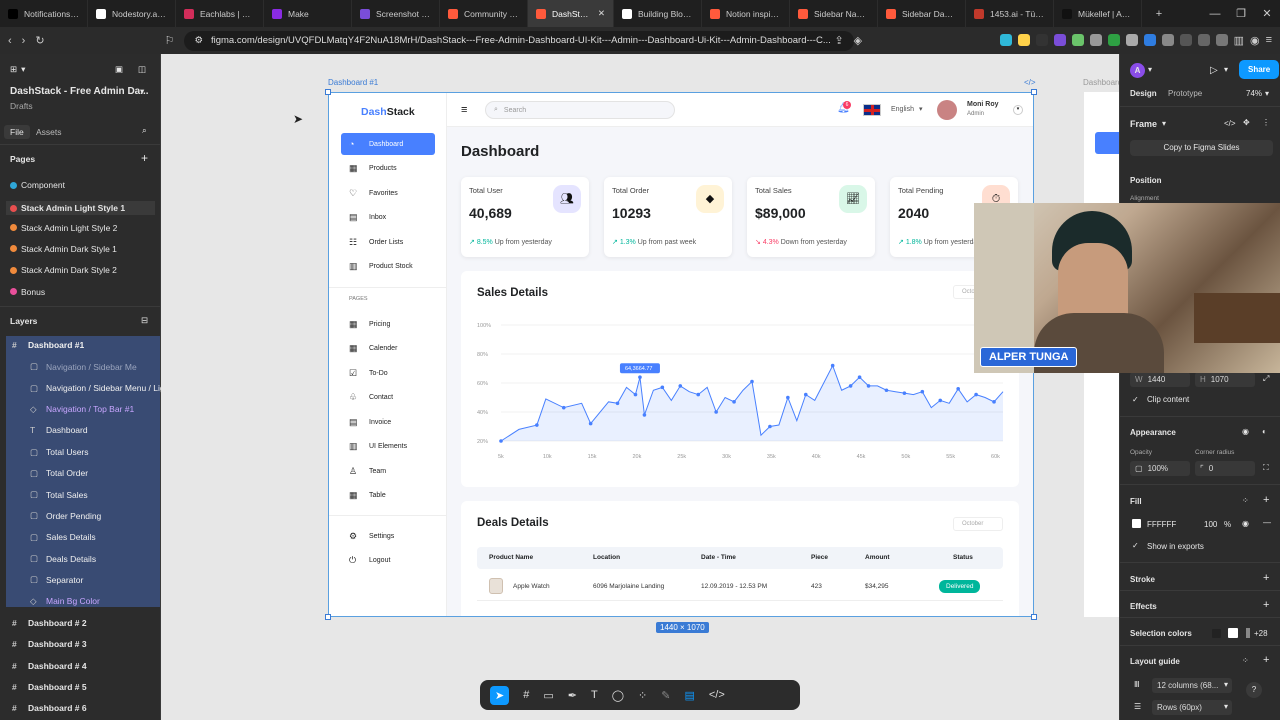  I want to click on nav-item-to-do: ☑ To-Do, so click(388, 373).